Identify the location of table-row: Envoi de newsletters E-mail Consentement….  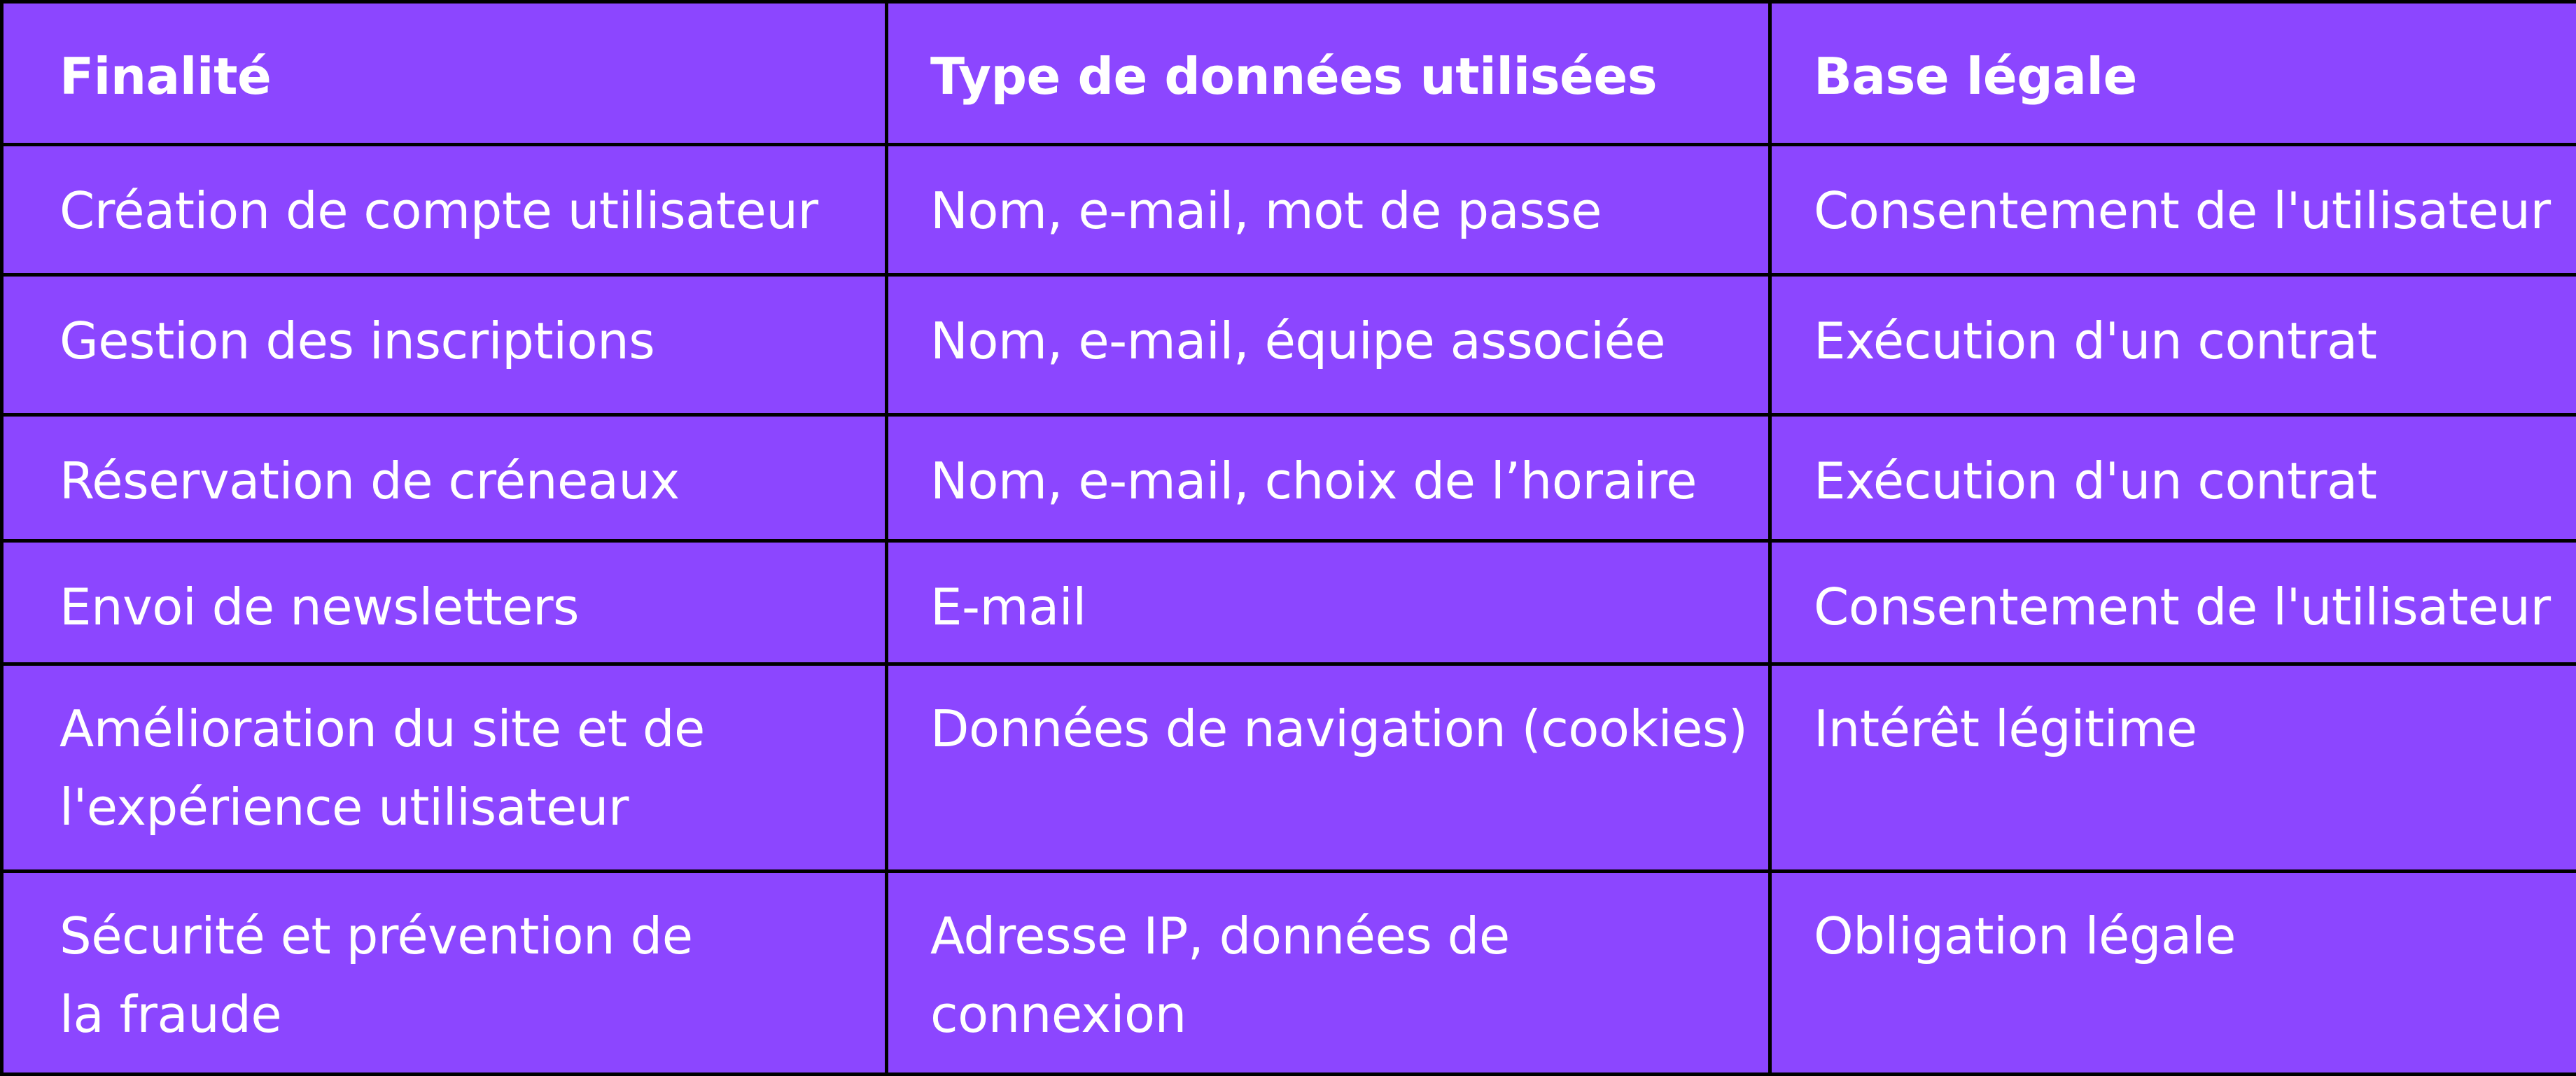
(1289, 602).